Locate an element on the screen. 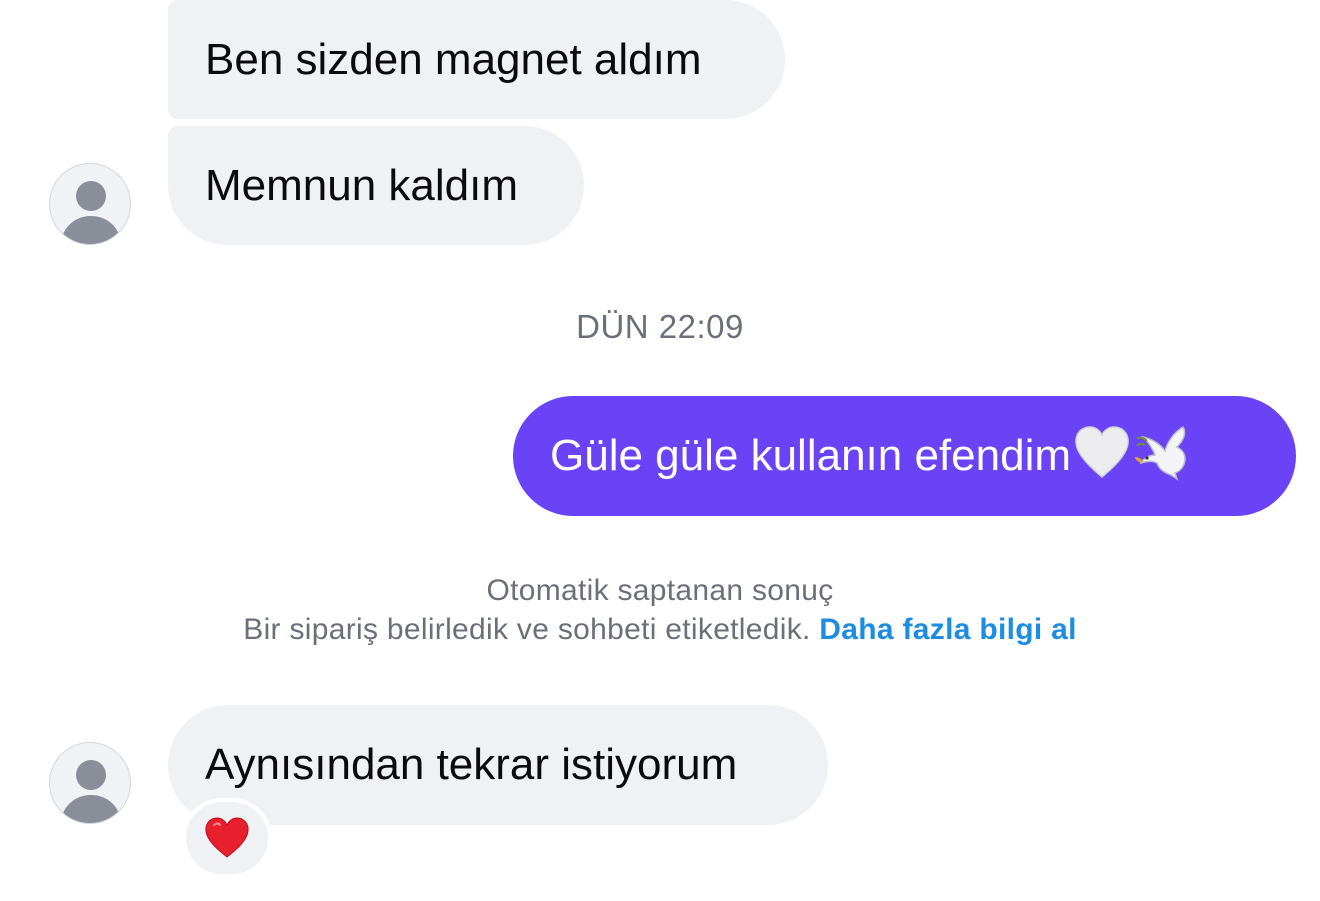  learn-more-link: Daha fazla bilgi al is located at coordinates (947, 629).